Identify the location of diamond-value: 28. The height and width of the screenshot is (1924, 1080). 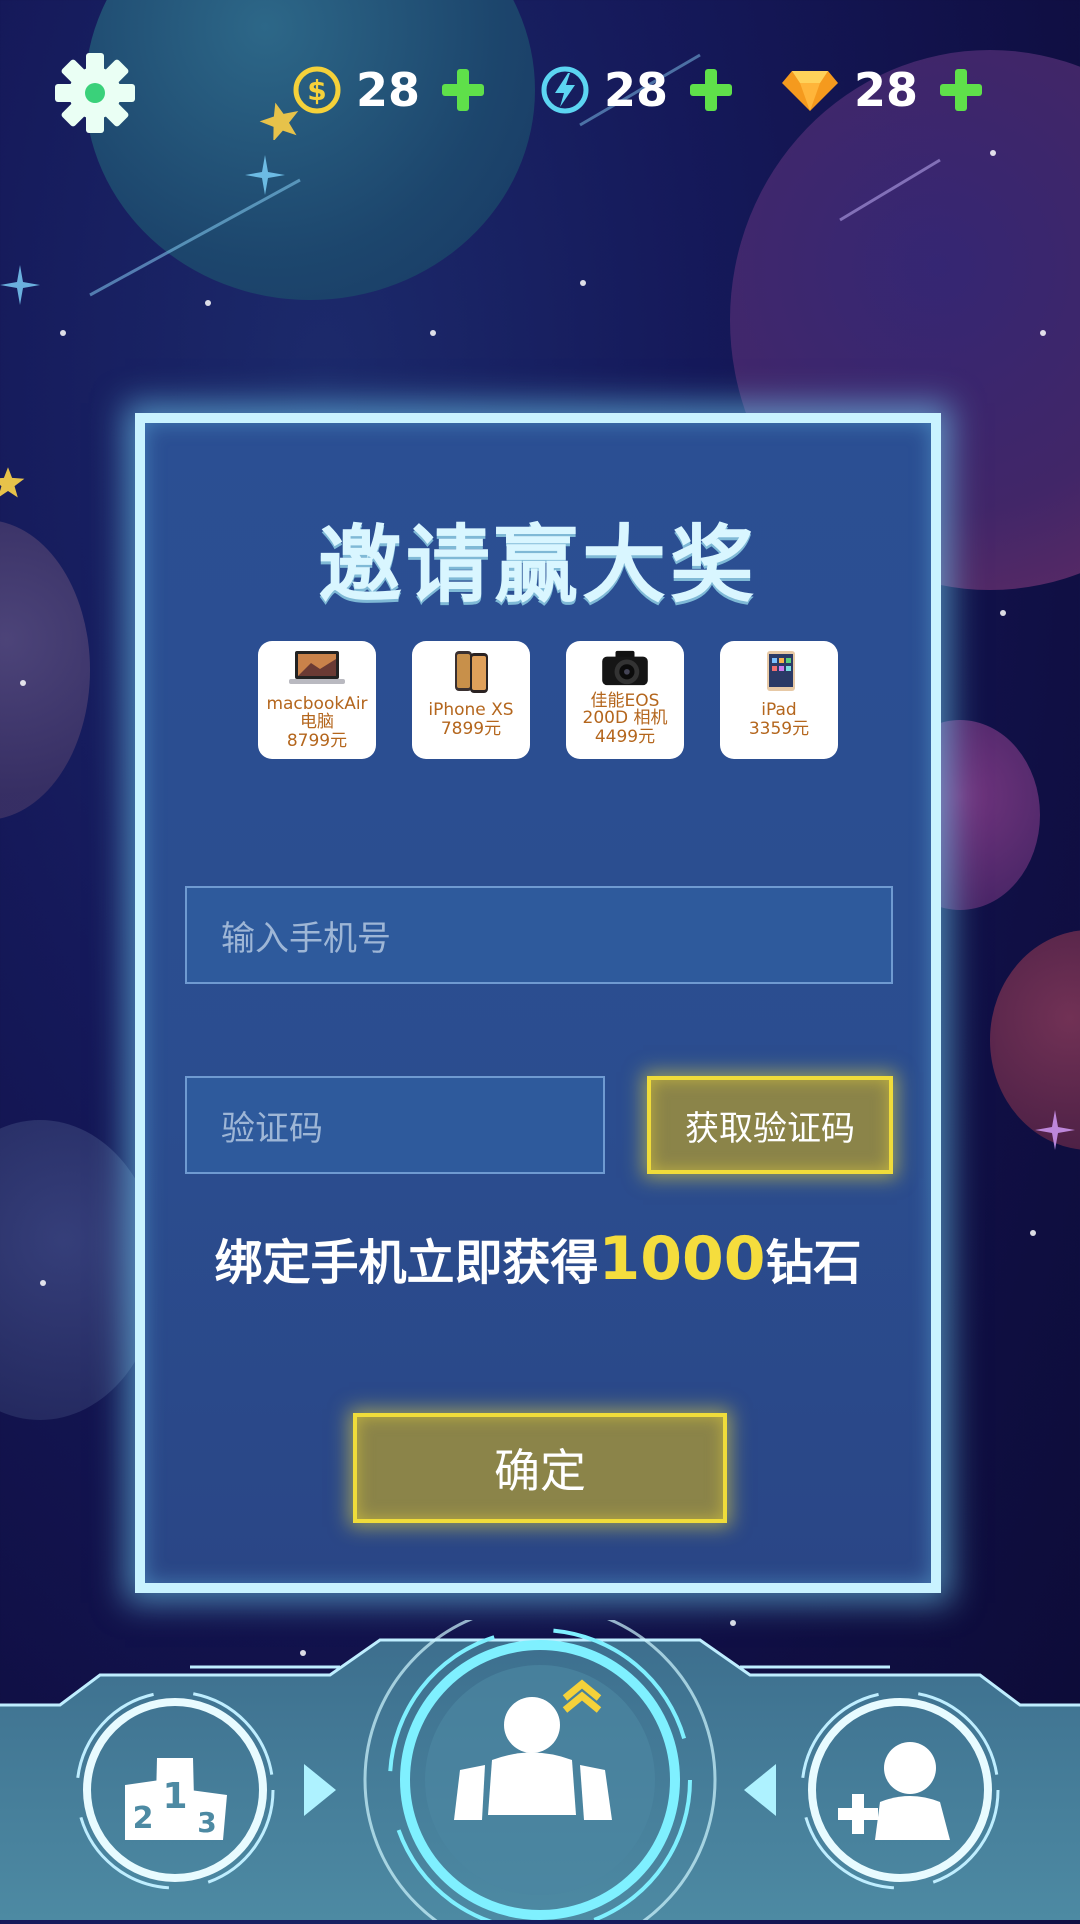
(886, 90).